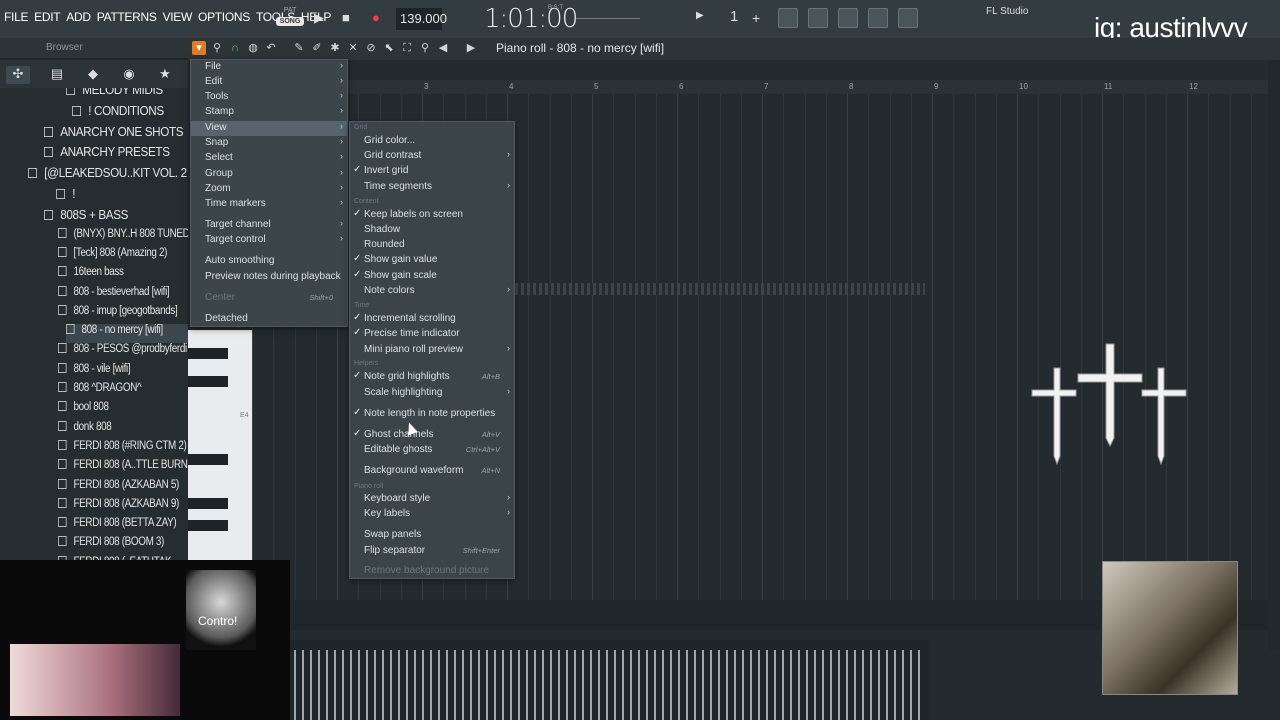 The width and height of the screenshot is (1280, 720). Describe the element at coordinates (371, 48) in the screenshot. I see `slice-tool-icon: ⊘` at that location.